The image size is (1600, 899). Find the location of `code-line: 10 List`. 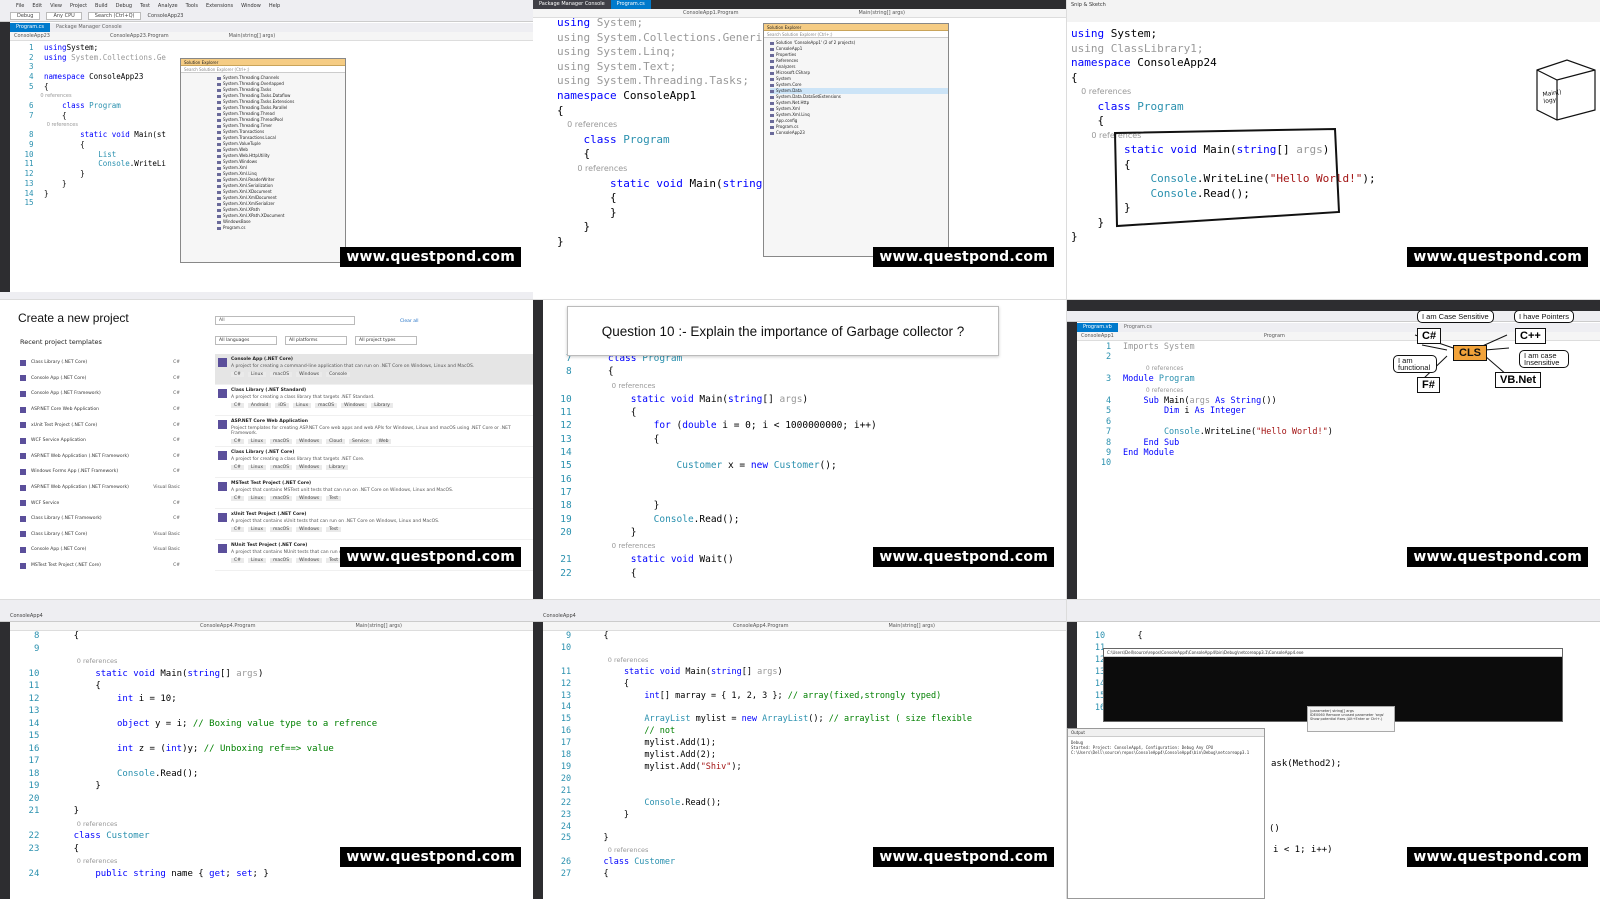

code-line: 10 List is located at coordinates (90, 155).